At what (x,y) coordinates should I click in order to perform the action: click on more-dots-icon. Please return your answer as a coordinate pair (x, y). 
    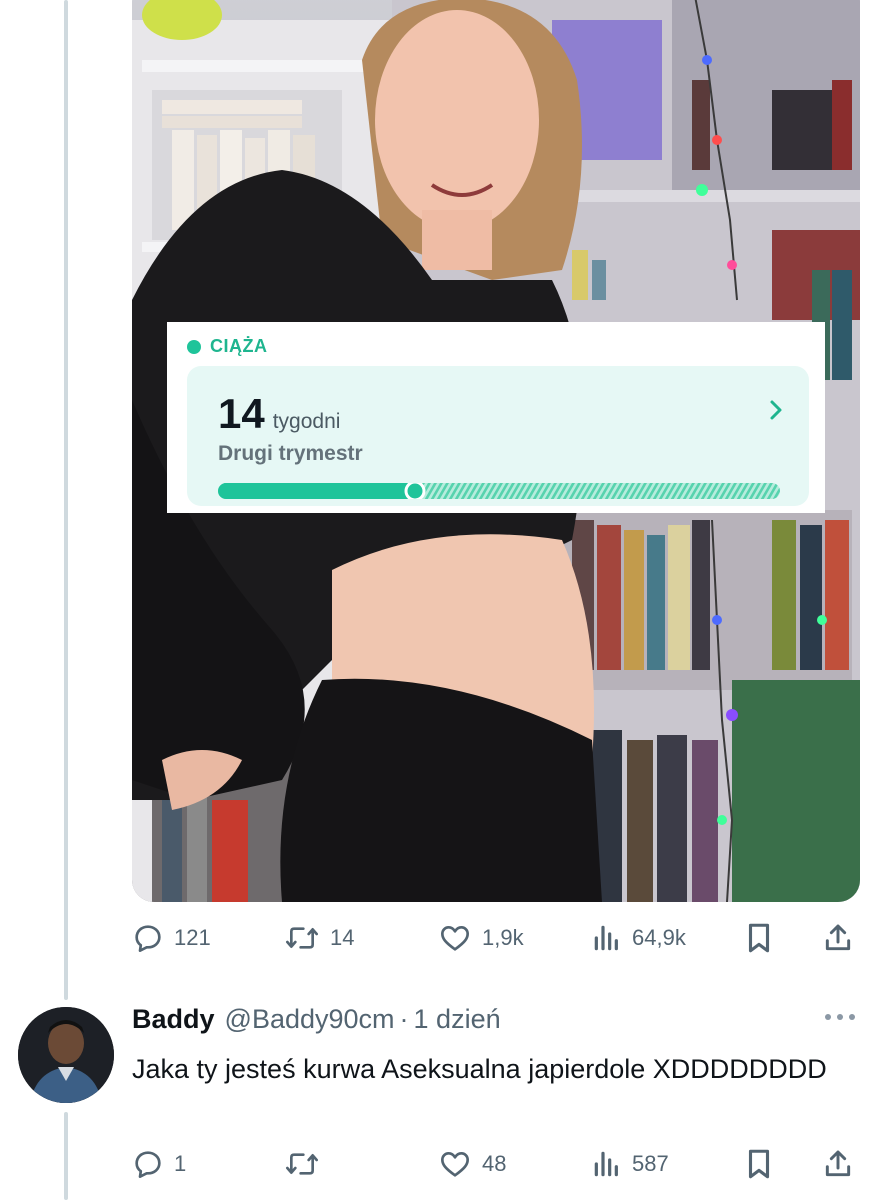
    Looking at the image, I should click on (840, 1017).